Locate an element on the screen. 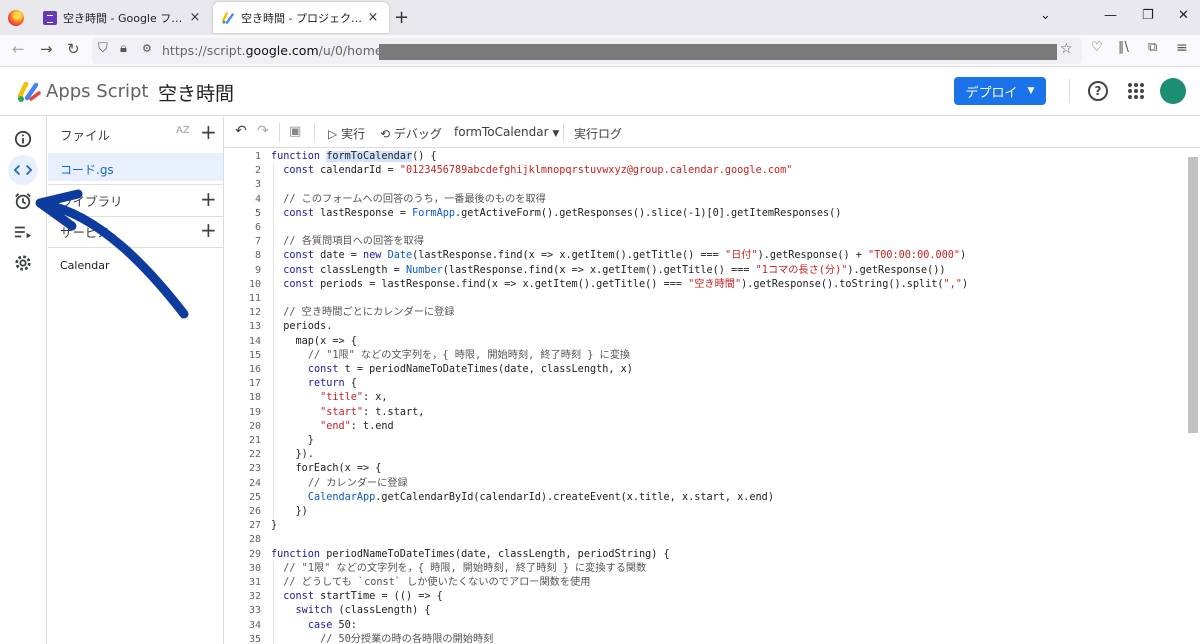 The width and height of the screenshot is (1200, 644). triggers-alarm-icon is located at coordinates (23, 201).